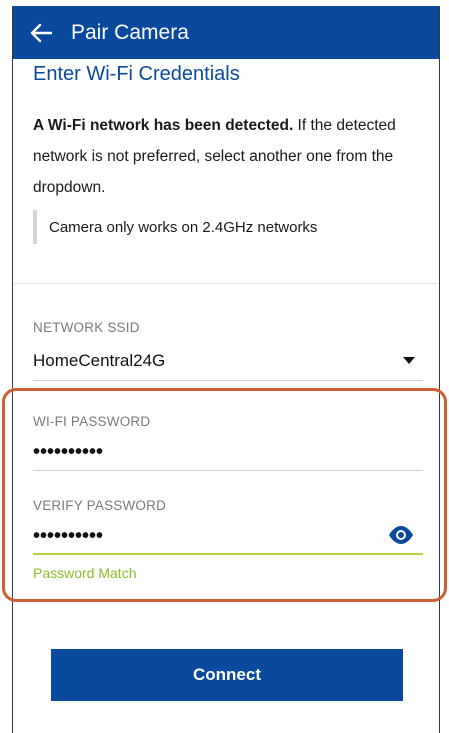 The width and height of the screenshot is (449, 733). What do you see at coordinates (227, 675) in the screenshot?
I see `connect-button: Connect` at bounding box center [227, 675].